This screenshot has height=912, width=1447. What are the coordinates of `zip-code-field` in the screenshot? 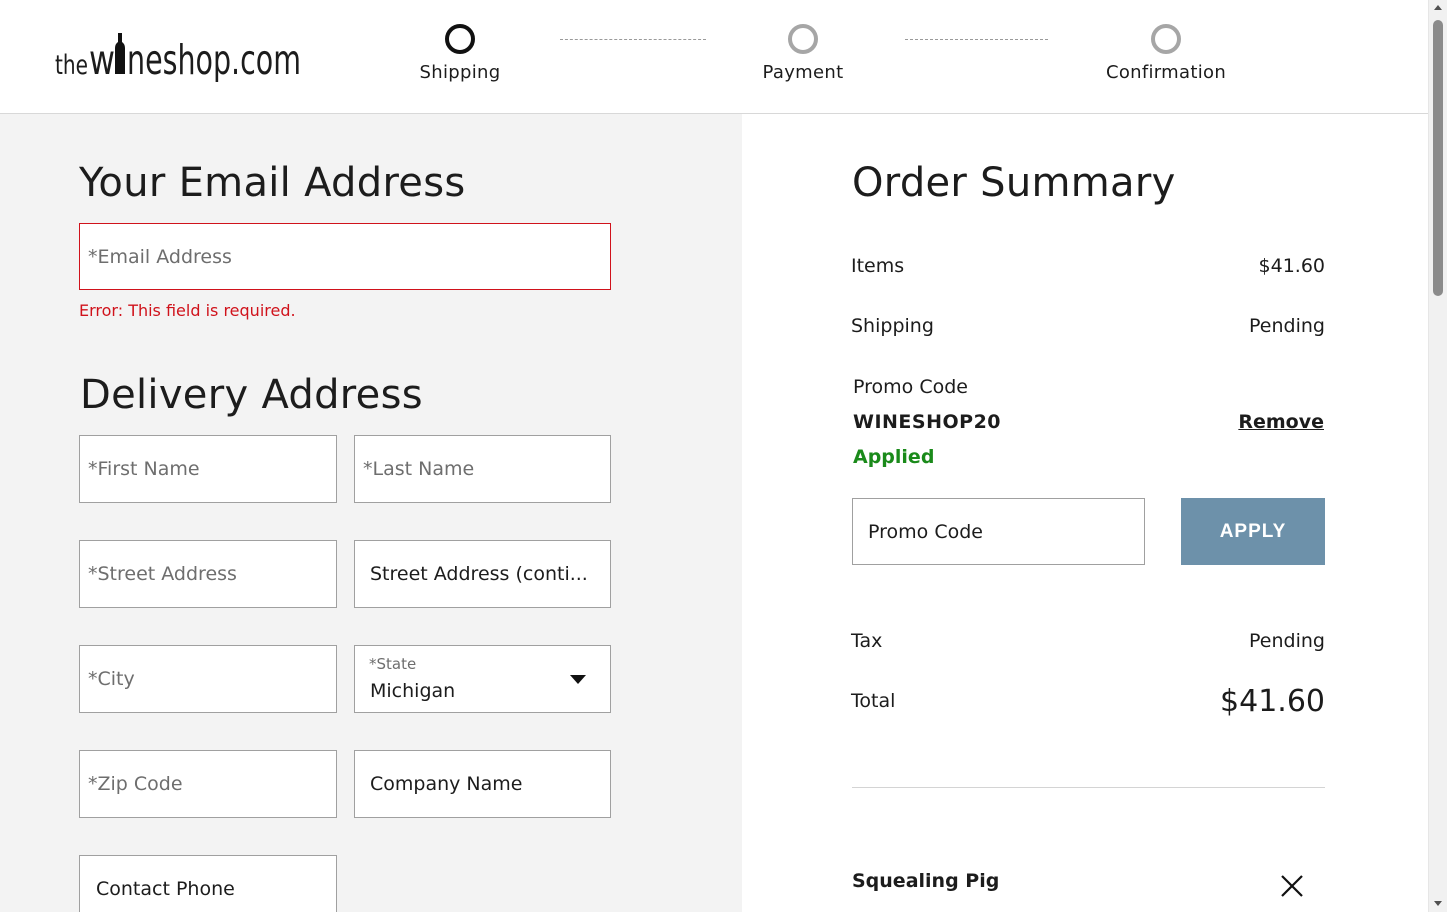 It's located at (208, 784).